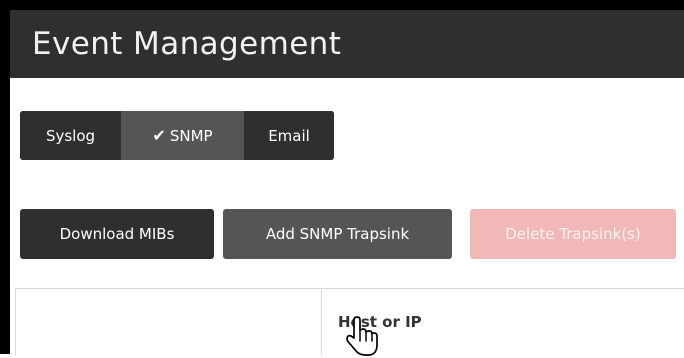  I want to click on delete-trapsink-label: Delete Trapsink(s), so click(573, 234).